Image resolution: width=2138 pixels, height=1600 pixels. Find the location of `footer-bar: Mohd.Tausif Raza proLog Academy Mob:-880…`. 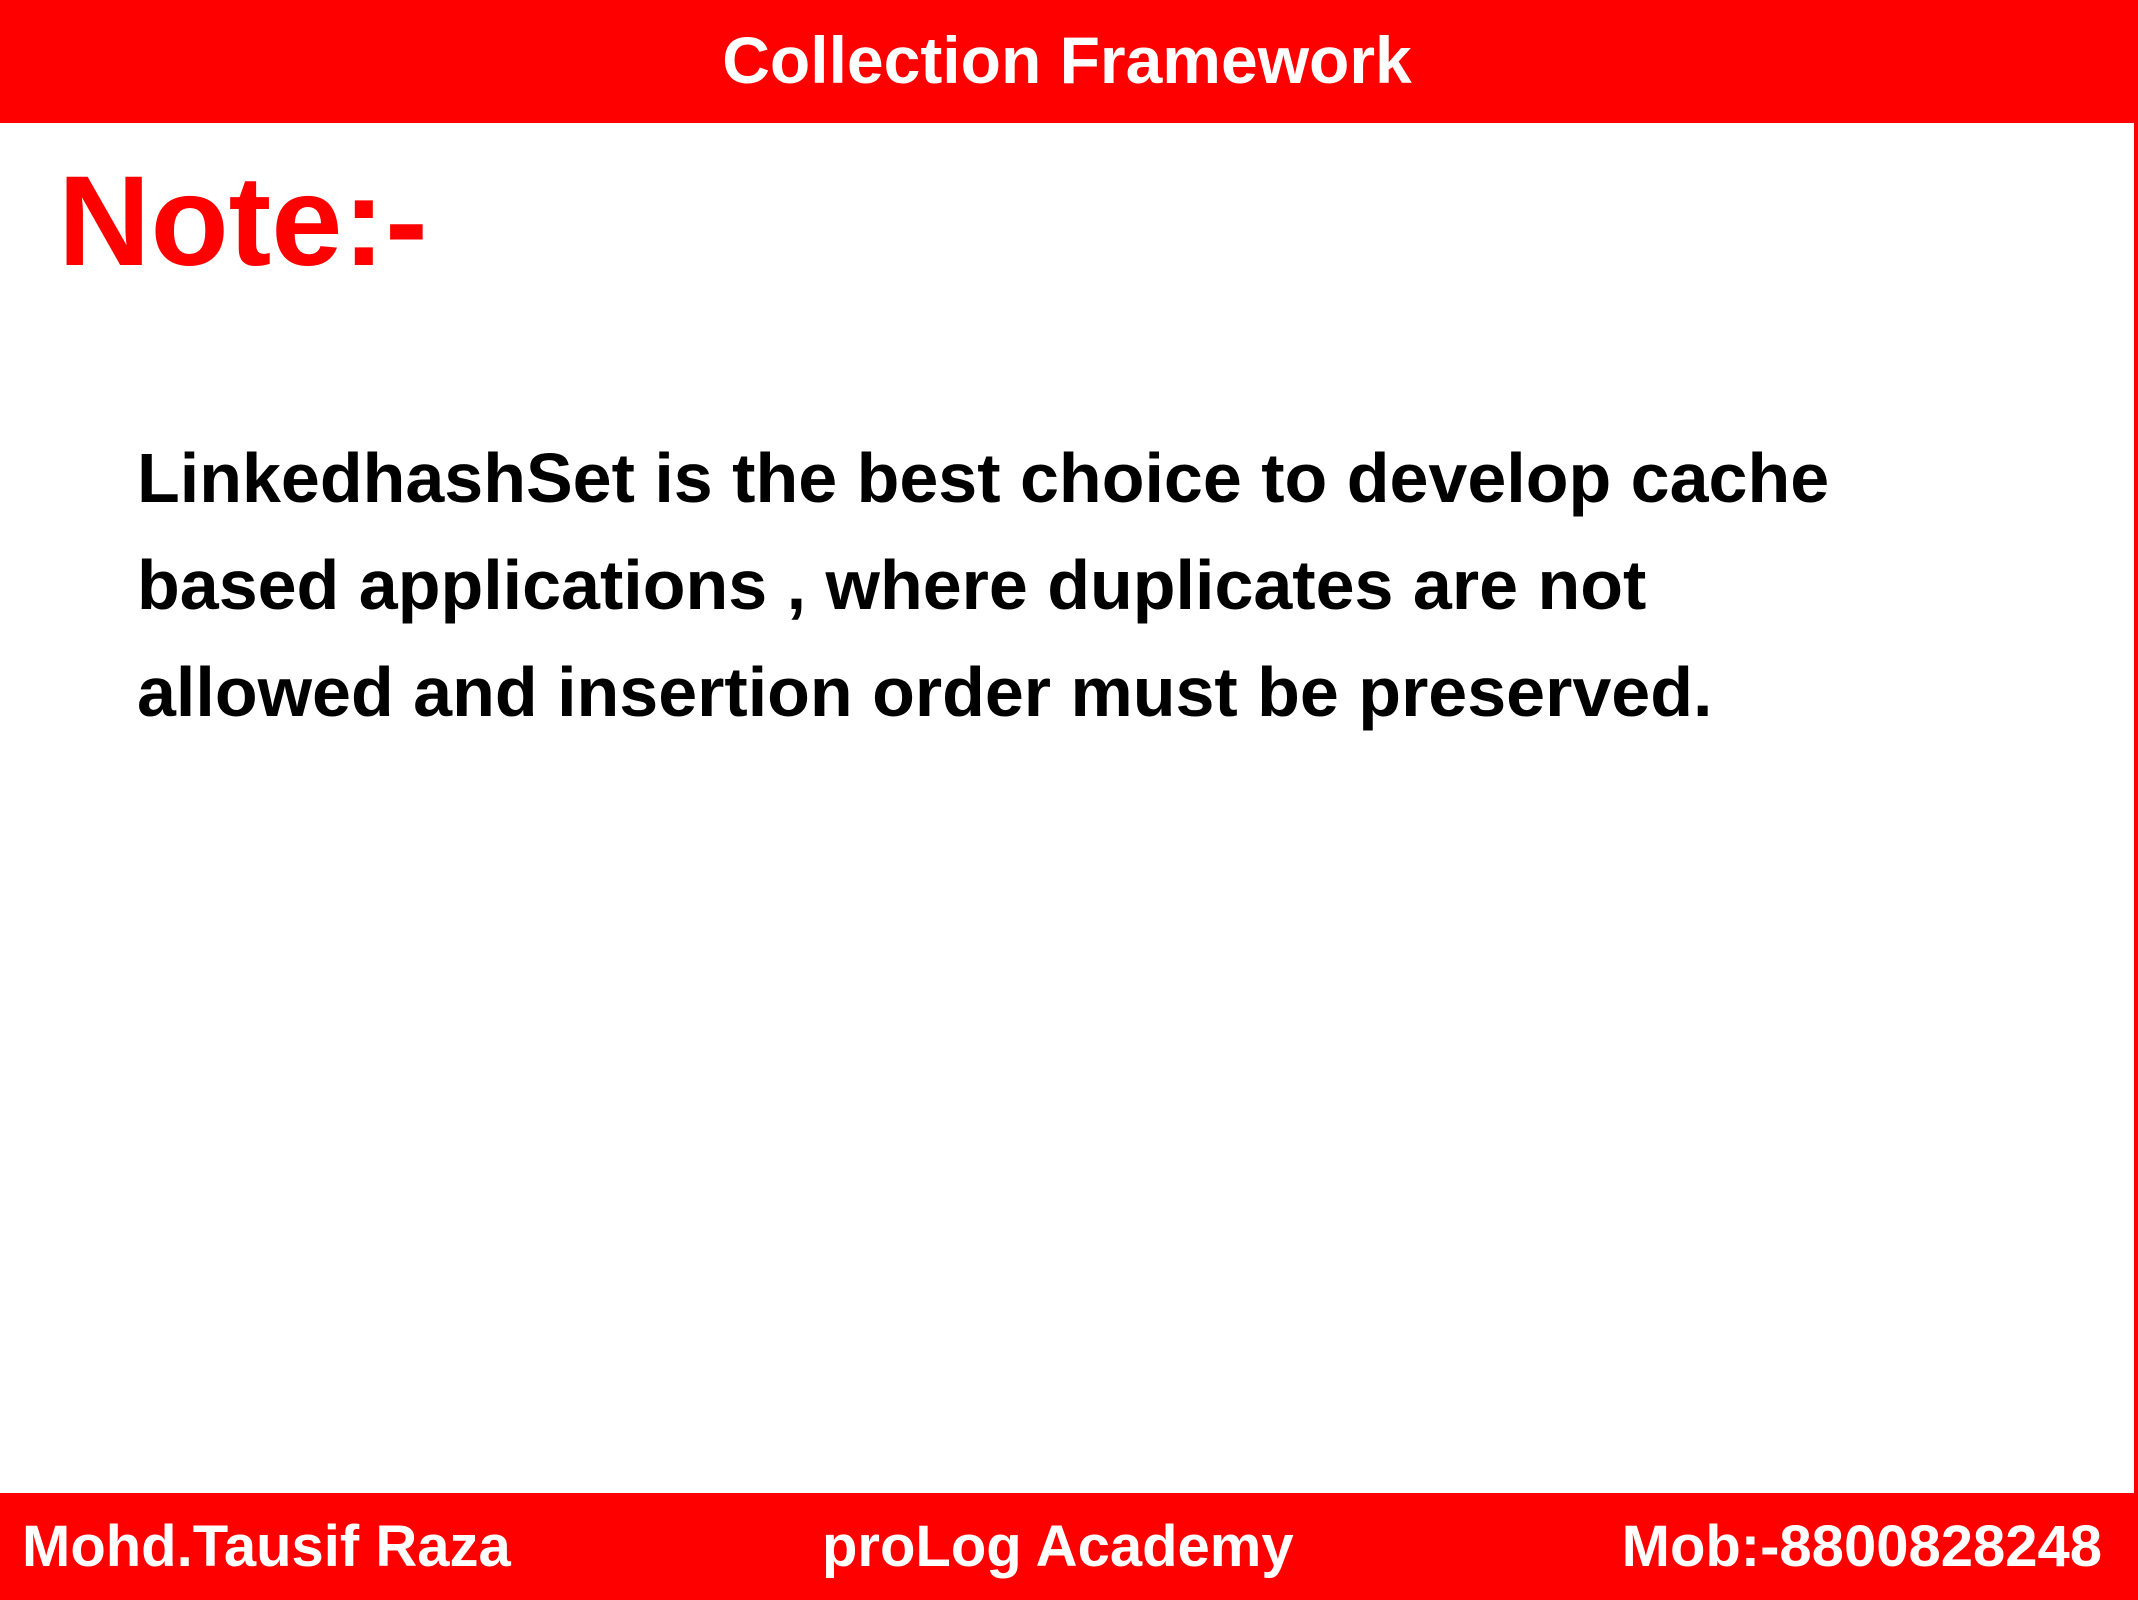

footer-bar: Mohd.Tausif Raza proLog Academy Mob:-880… is located at coordinates (1067, 1546).